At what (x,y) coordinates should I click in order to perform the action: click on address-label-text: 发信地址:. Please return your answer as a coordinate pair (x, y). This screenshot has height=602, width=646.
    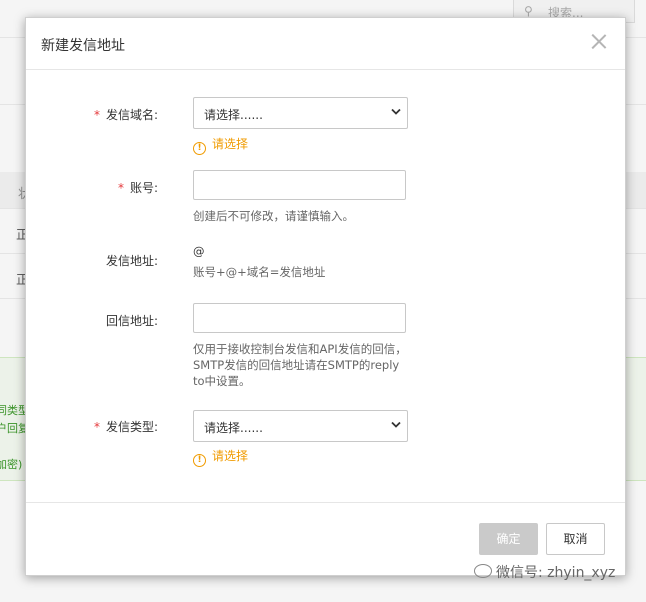
    Looking at the image, I should click on (131, 261).